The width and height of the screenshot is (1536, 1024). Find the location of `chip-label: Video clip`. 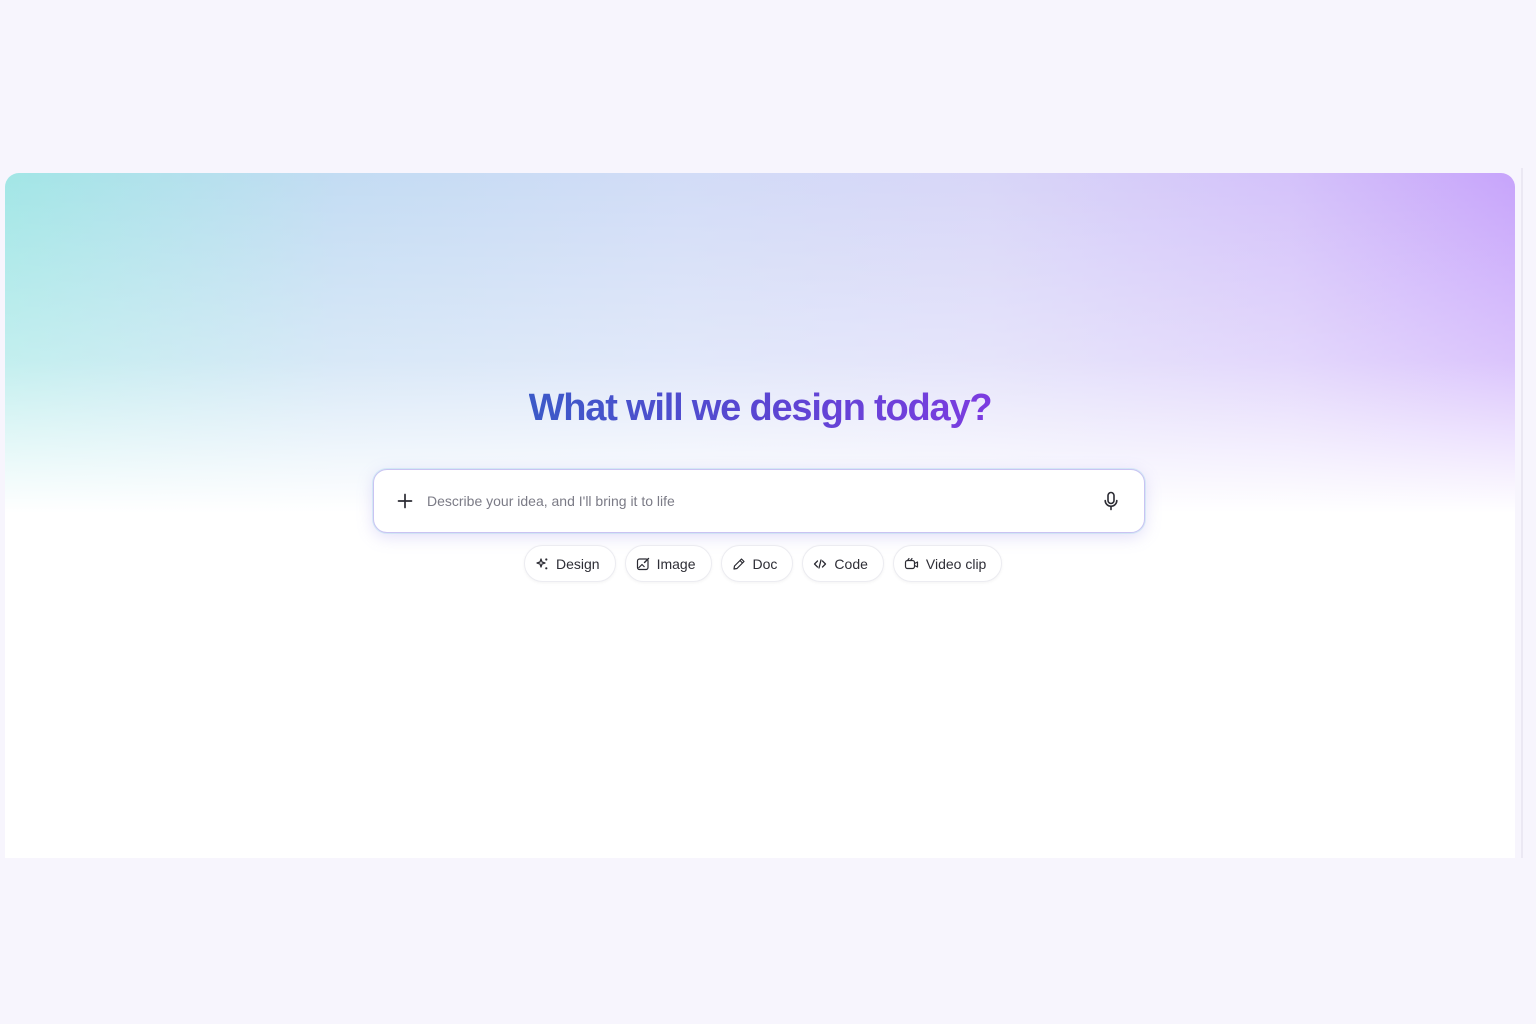

chip-label: Video clip is located at coordinates (956, 563).